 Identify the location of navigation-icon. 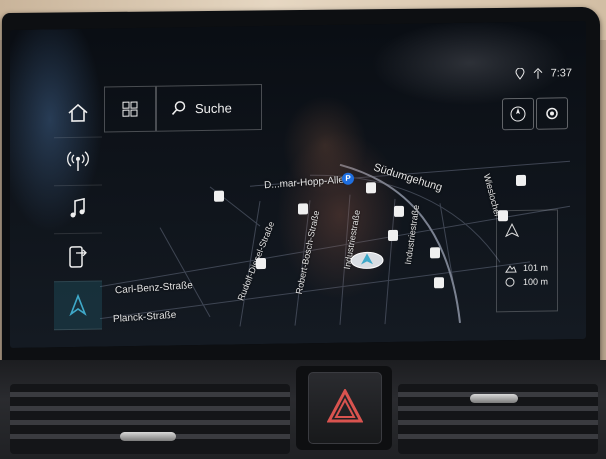
(78, 305).